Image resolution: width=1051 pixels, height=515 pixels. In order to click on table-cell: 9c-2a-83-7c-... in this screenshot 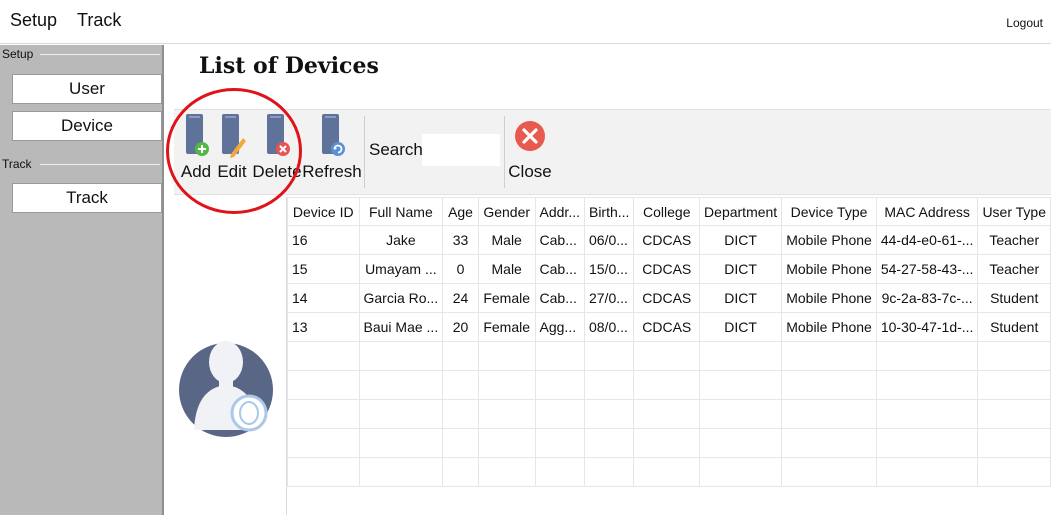, I will do `click(927, 298)`.